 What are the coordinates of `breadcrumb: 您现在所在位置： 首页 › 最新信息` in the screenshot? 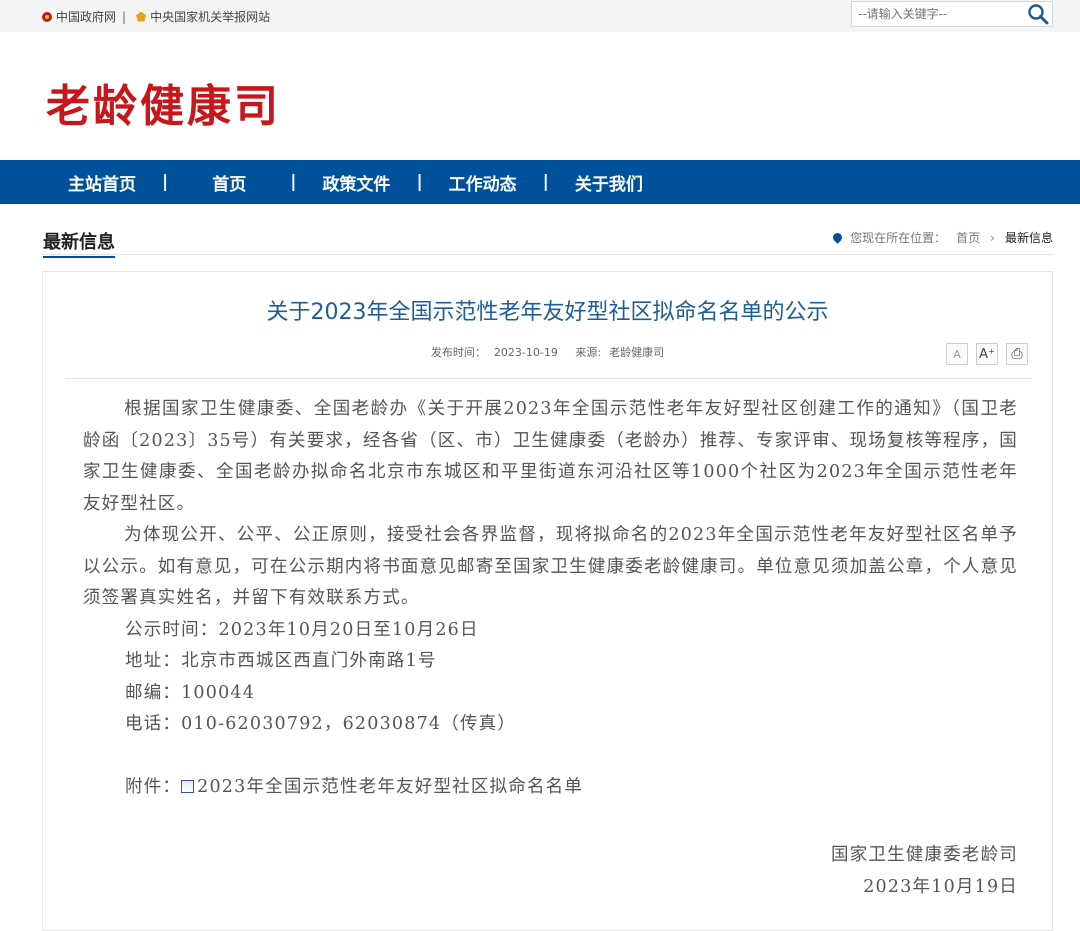 It's located at (942, 237).